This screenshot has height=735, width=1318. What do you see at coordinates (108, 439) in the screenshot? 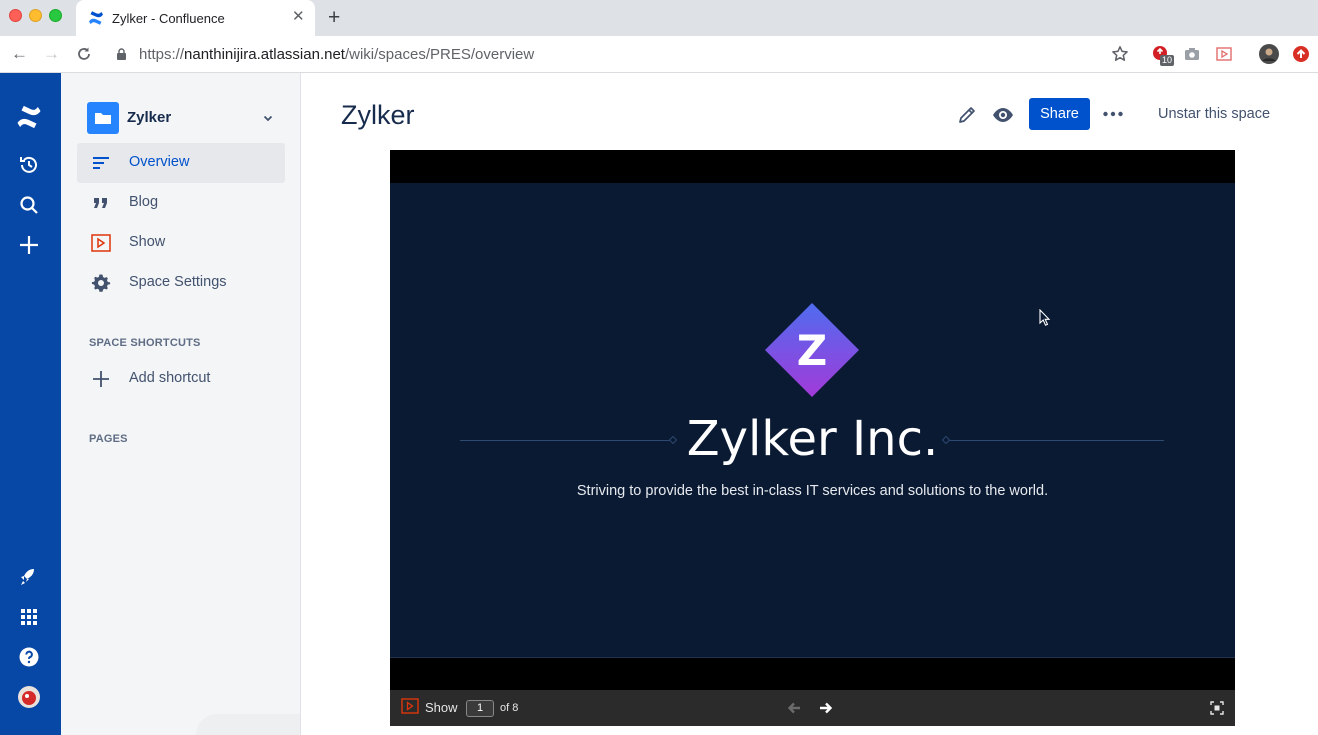
I see `pages-heading: PAGES` at bounding box center [108, 439].